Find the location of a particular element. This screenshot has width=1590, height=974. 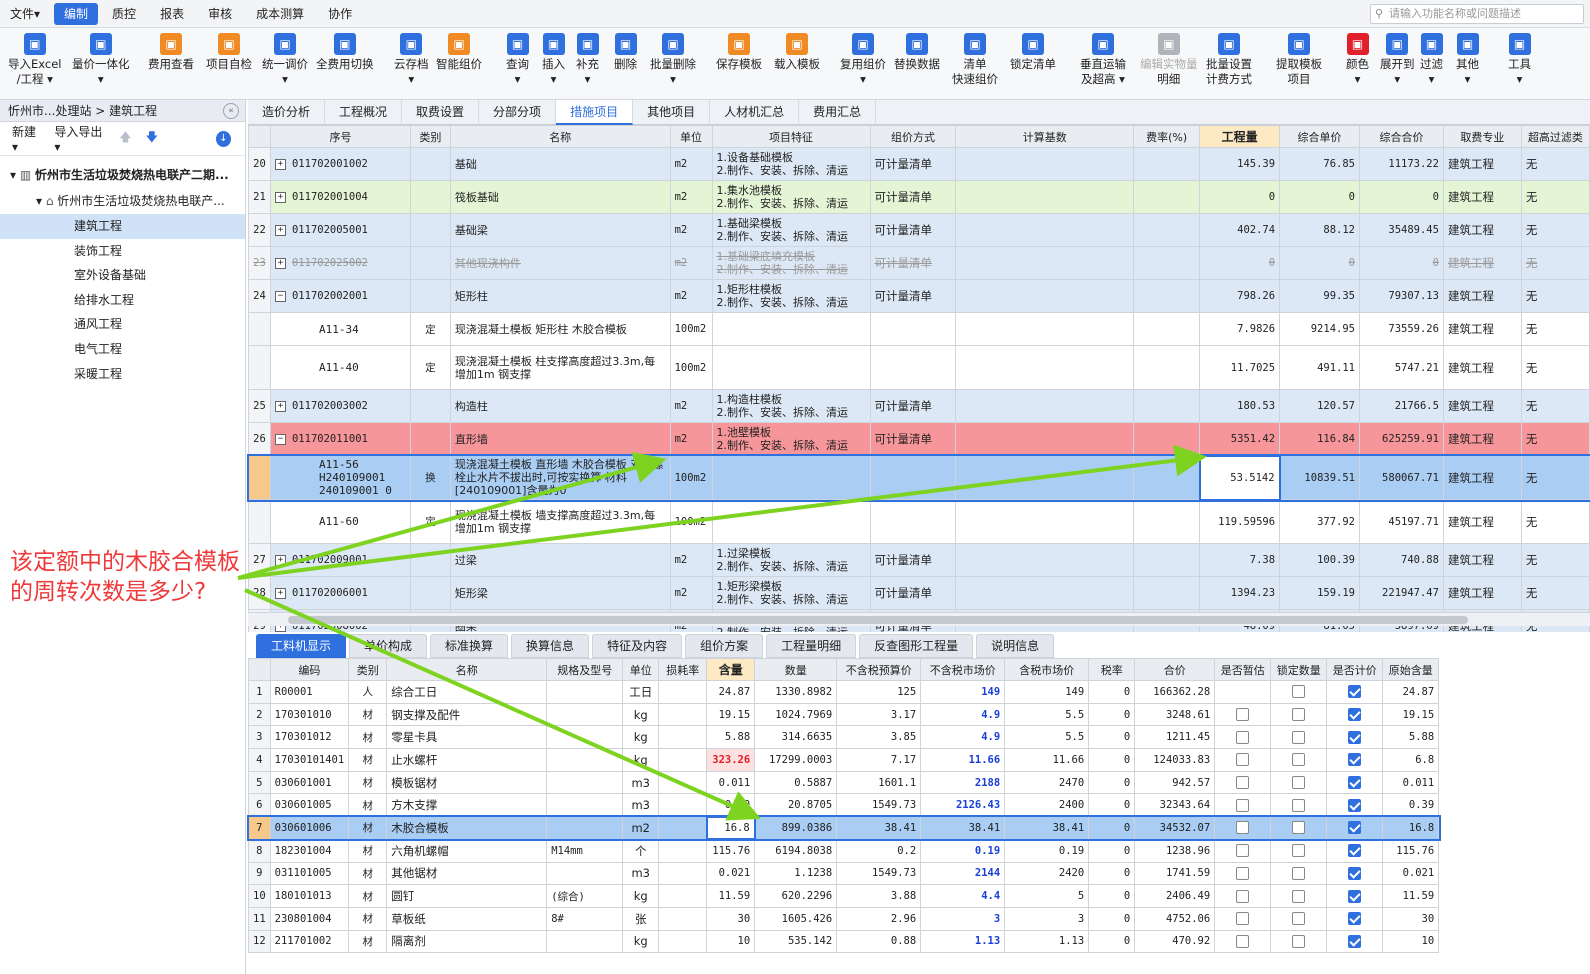

market-price-cell: 149 is located at coordinates (963, 692).